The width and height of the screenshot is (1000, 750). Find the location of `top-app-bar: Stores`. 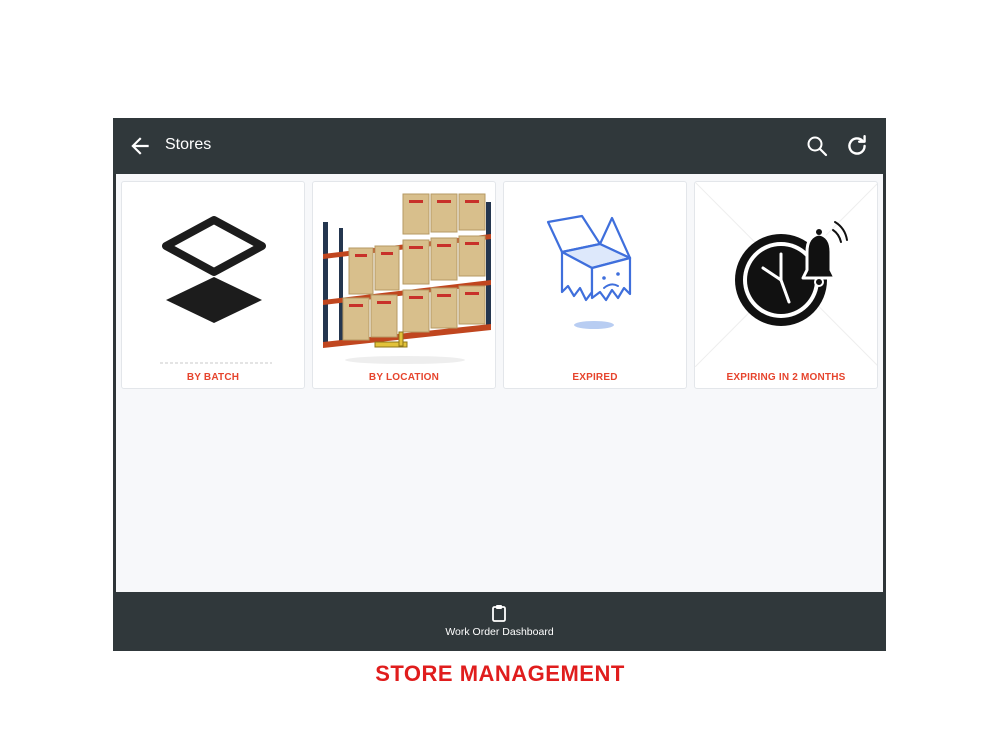

top-app-bar: Stores is located at coordinates (499, 146).